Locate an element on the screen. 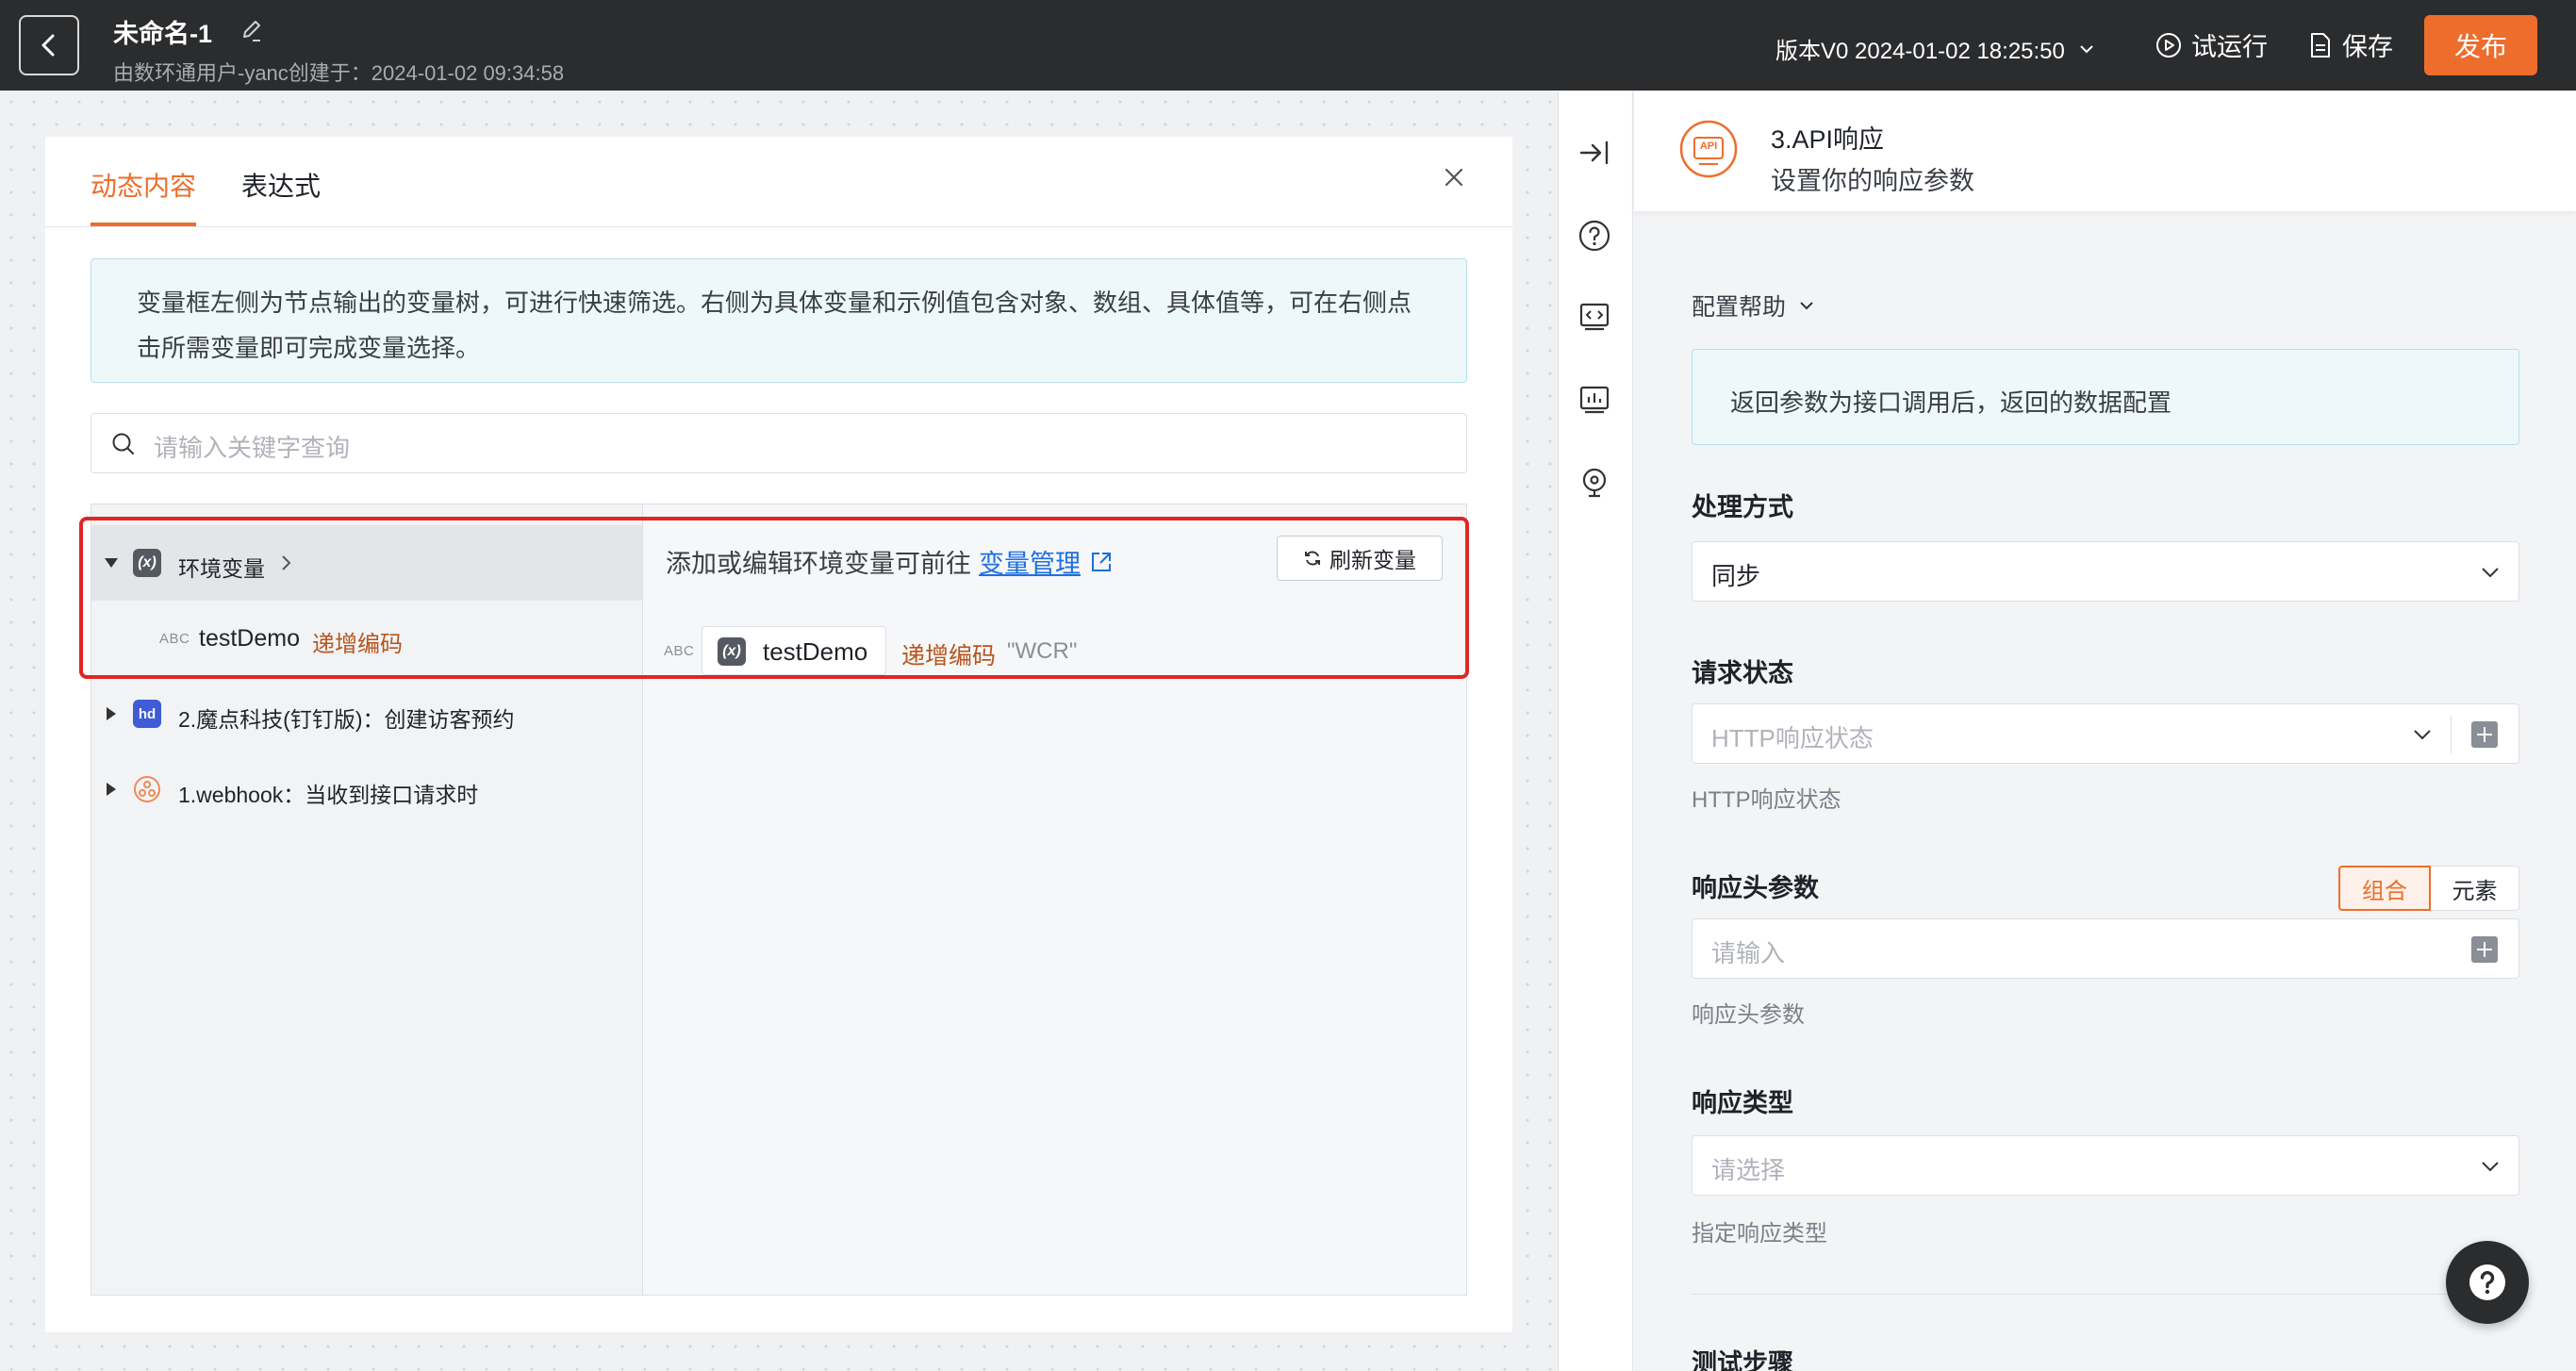 Image resolution: width=2576 pixels, height=1371 pixels. node2-label: 2.魔点科技(钉钉版)：创建访客预约 is located at coordinates (346, 719).